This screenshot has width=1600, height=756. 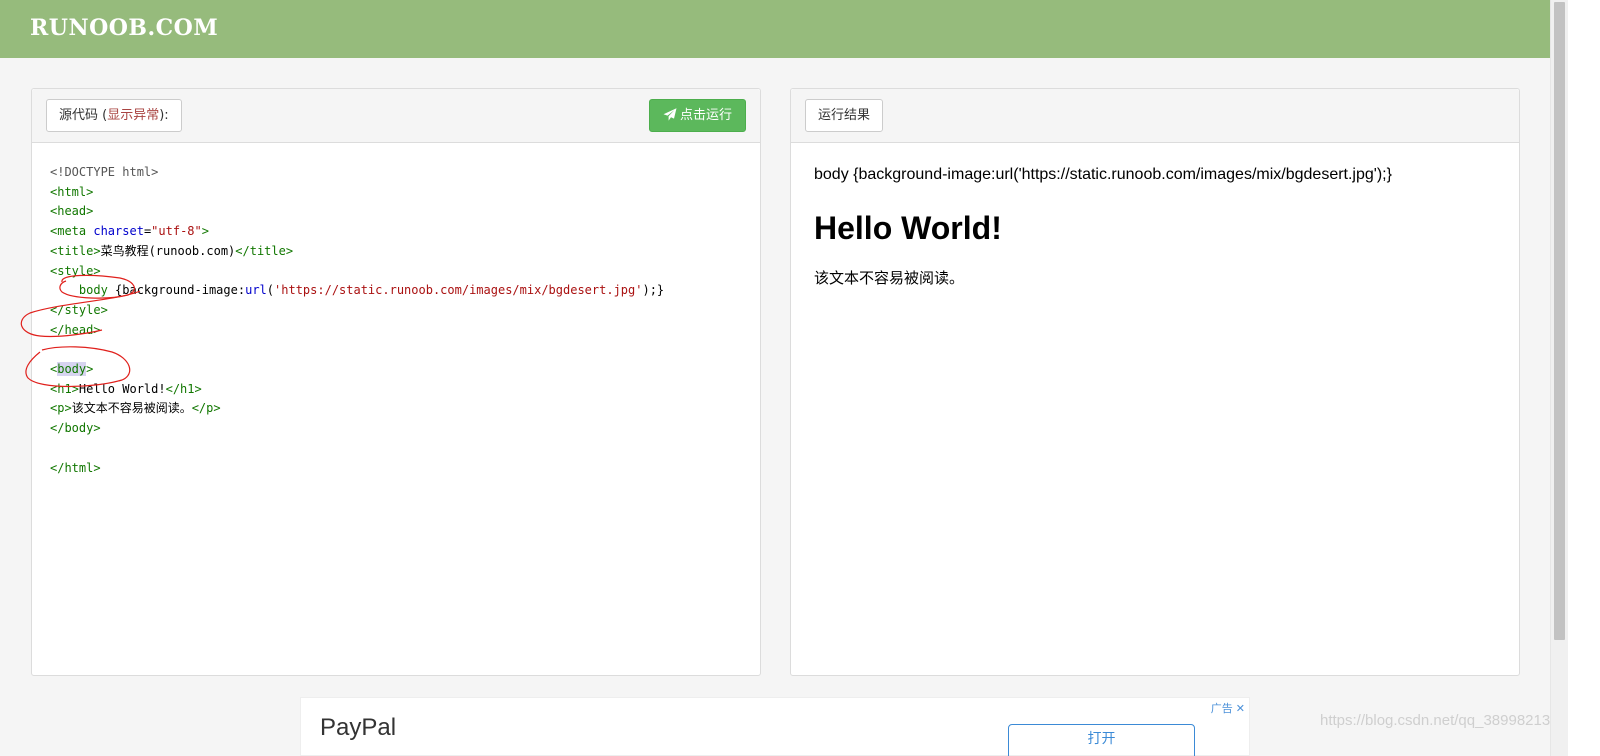 What do you see at coordinates (129, 231) in the screenshot?
I see `code-line: <meta charset="utf-8">` at bounding box center [129, 231].